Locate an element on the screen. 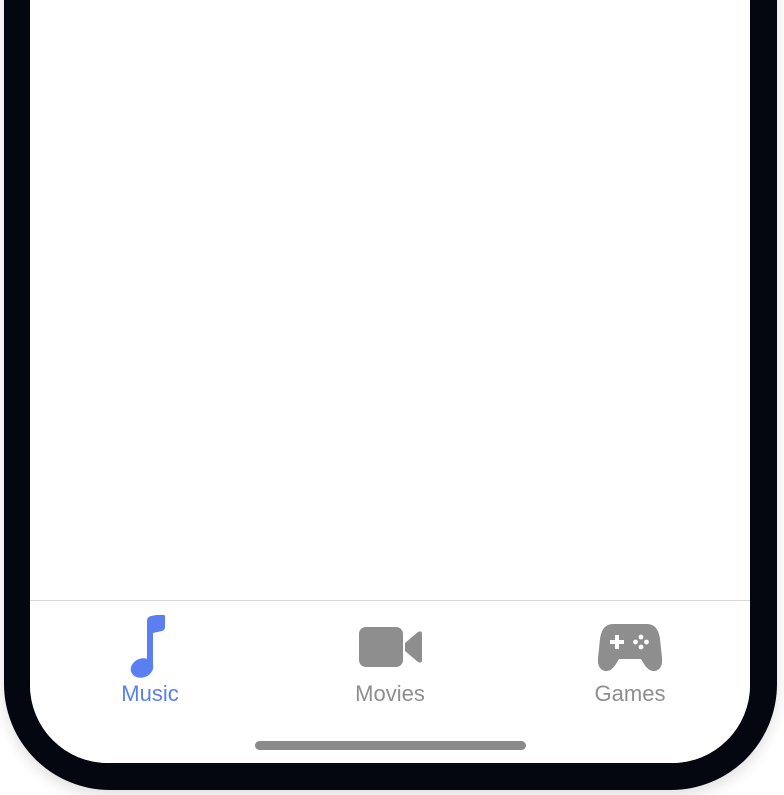 The image size is (784, 795). gamepad-icon is located at coordinates (630, 647).